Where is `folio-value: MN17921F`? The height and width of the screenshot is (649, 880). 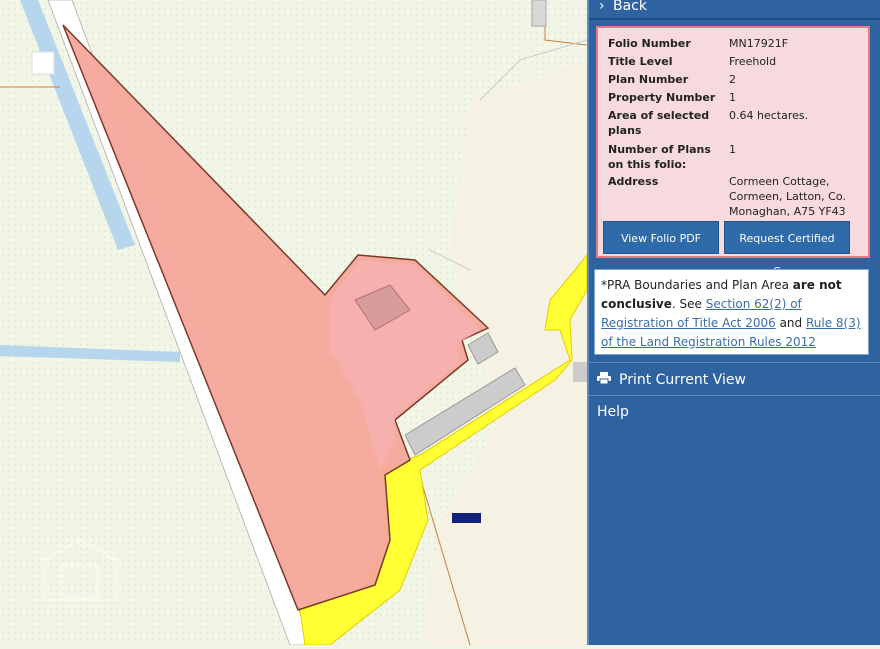 folio-value: MN17921F is located at coordinates (759, 43).